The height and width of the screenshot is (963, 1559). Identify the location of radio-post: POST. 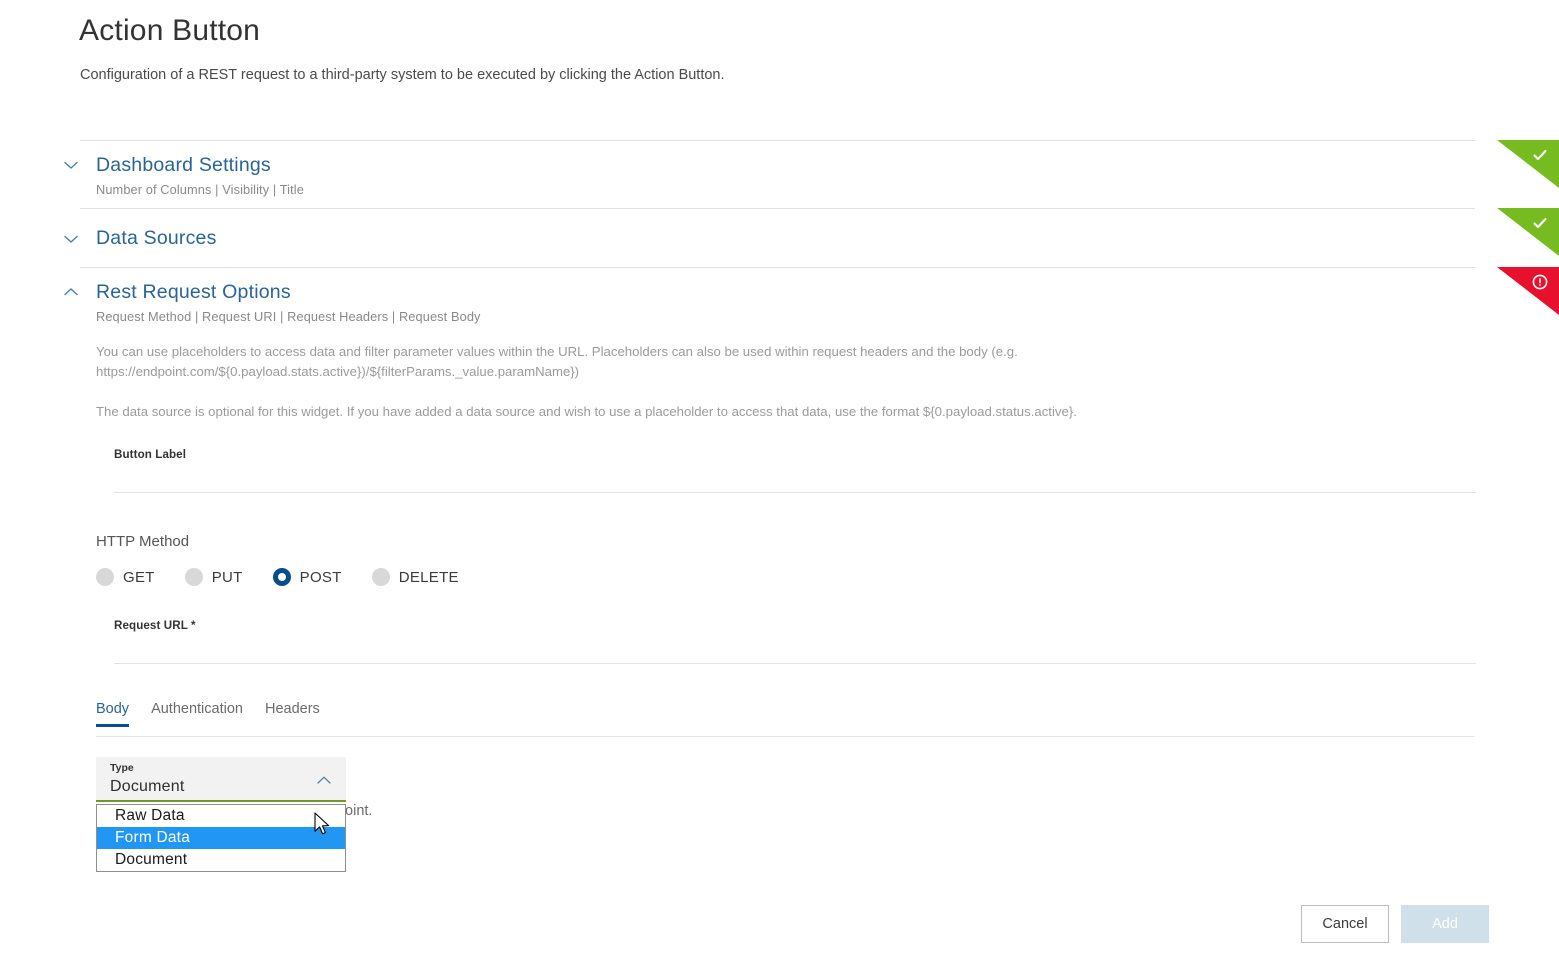
(307, 577).